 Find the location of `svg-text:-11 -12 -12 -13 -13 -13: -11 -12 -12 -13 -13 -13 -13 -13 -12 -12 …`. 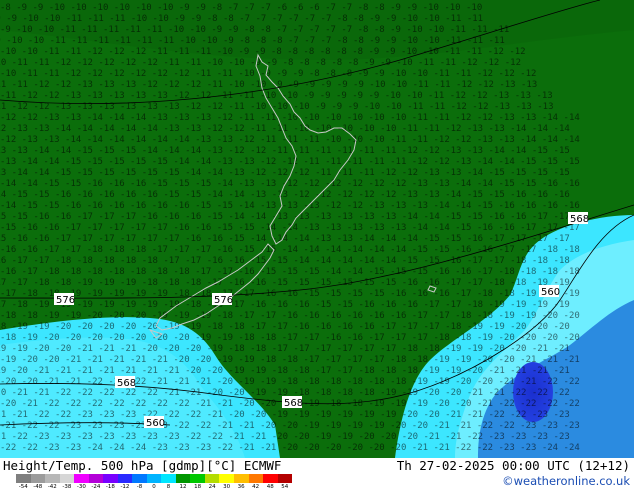

svg-text:-11 -12 -12 -13 -13 -13: -11 -12 -12 -13 -13 -13 -13 -13 -12 -12 … is located at coordinates (276, 96).